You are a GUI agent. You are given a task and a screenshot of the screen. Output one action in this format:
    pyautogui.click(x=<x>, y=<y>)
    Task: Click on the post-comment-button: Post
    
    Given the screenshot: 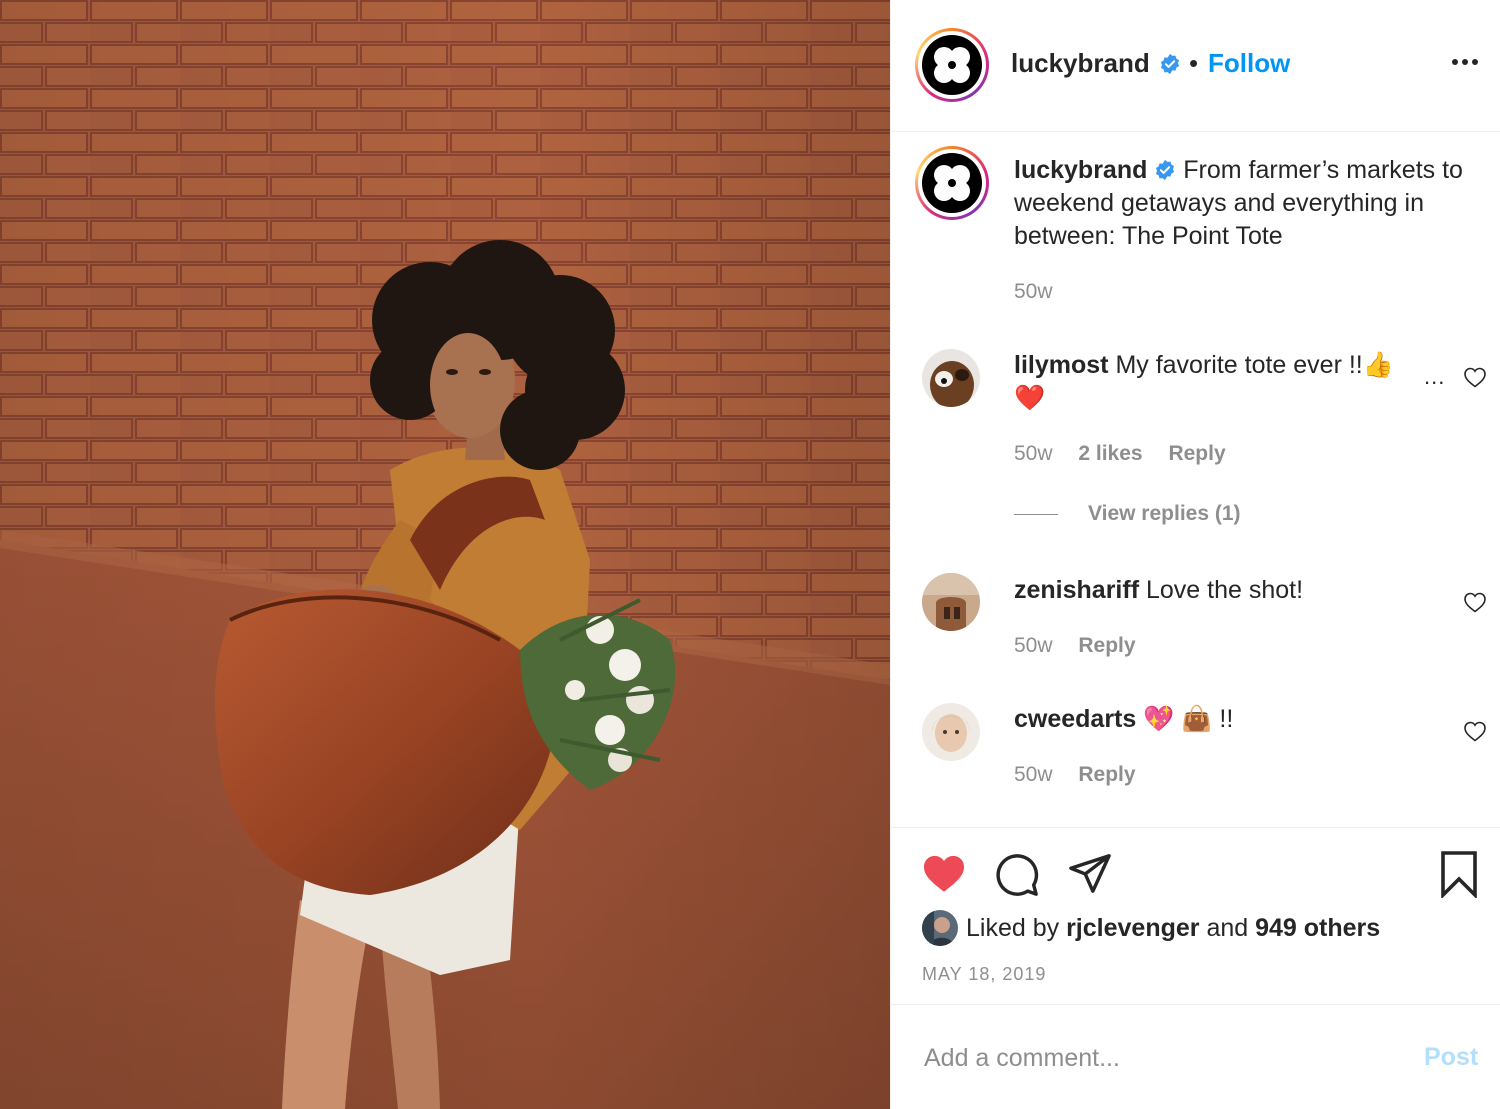 What is the action you would take?
    pyautogui.click(x=1451, y=1057)
    